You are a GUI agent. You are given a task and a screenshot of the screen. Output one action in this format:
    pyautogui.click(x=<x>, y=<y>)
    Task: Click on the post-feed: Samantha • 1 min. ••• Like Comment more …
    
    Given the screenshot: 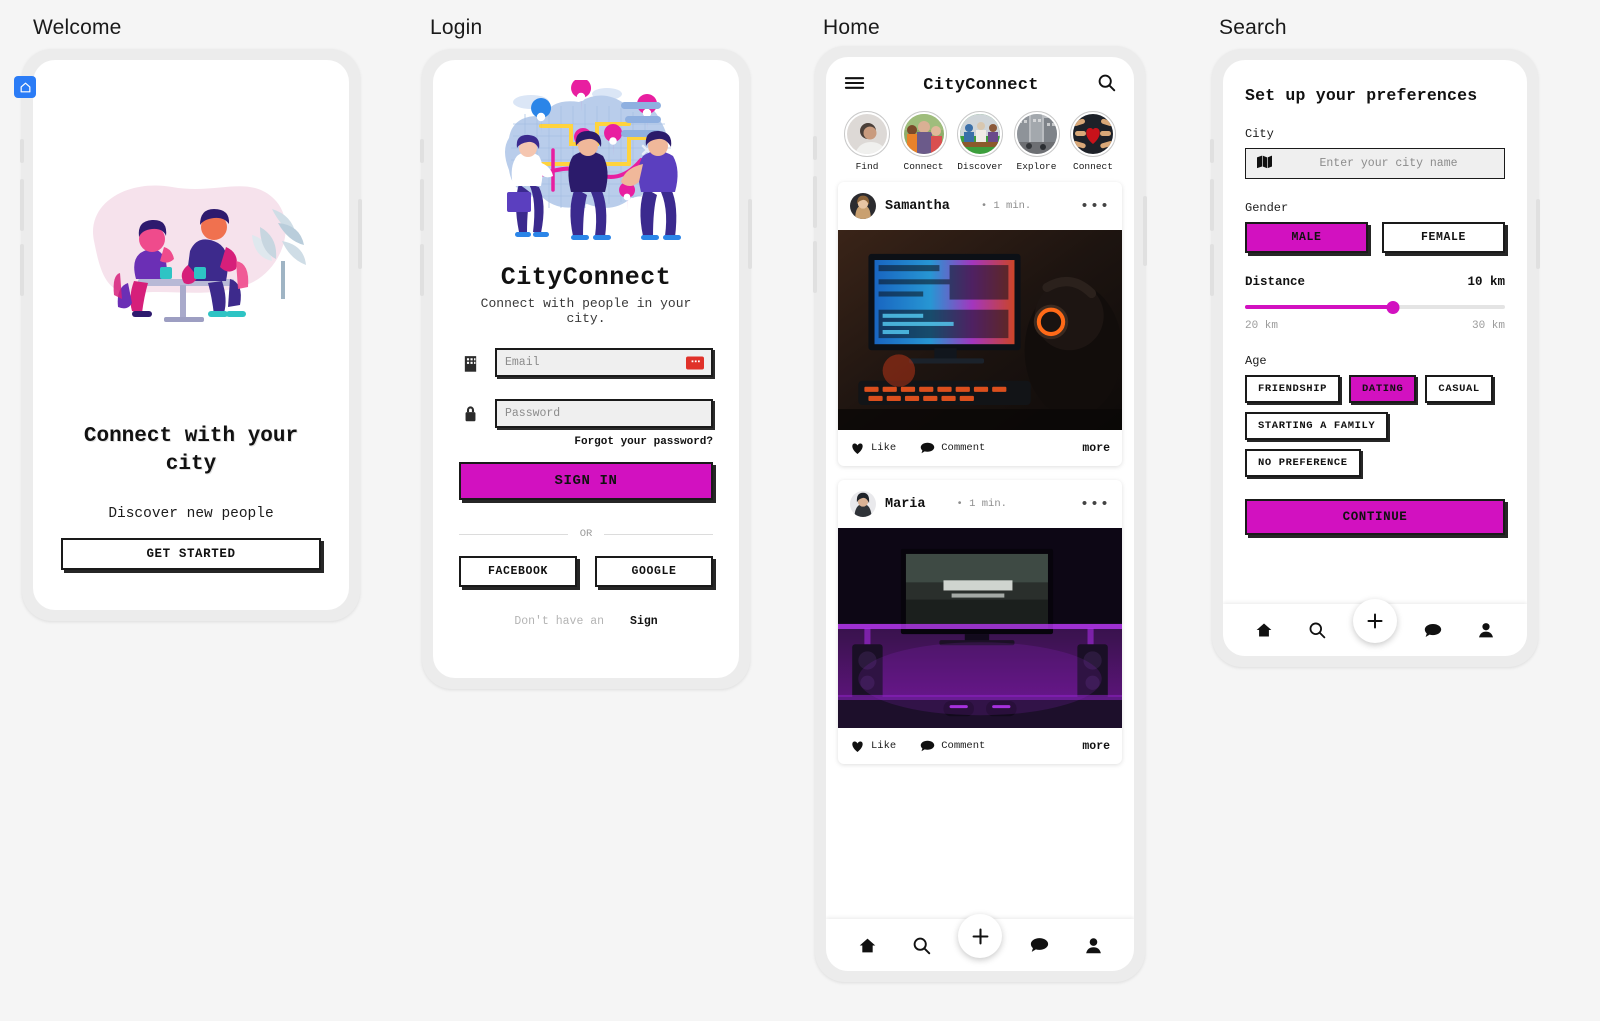 What is the action you would take?
    pyautogui.click(x=980, y=473)
    